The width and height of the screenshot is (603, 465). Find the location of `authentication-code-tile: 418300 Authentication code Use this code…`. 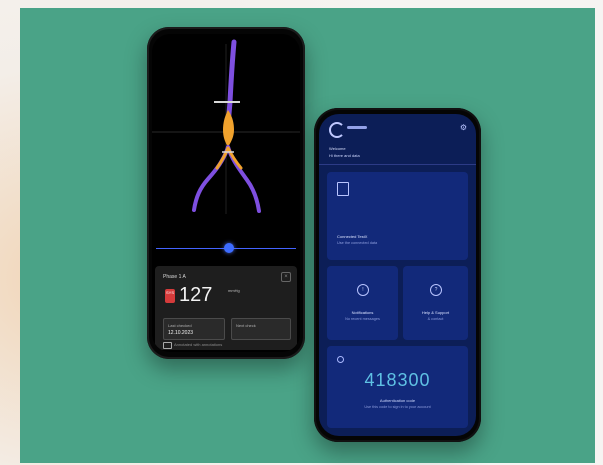

authentication-code-tile: 418300 Authentication code Use this code… is located at coordinates (397, 387).